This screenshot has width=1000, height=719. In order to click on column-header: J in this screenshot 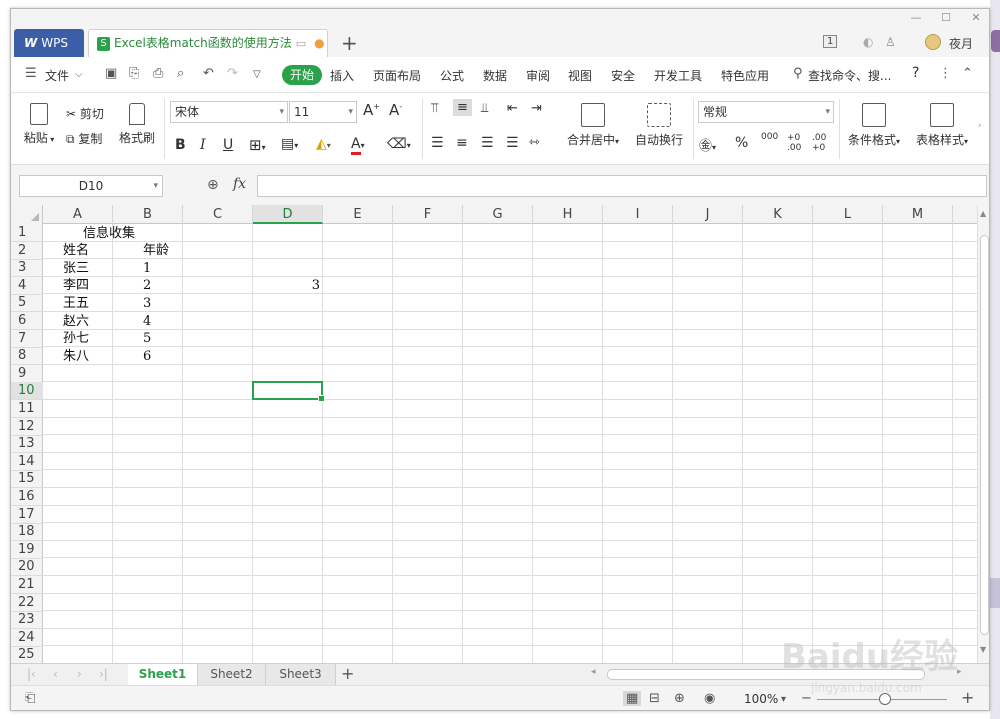, I will do `click(708, 214)`.